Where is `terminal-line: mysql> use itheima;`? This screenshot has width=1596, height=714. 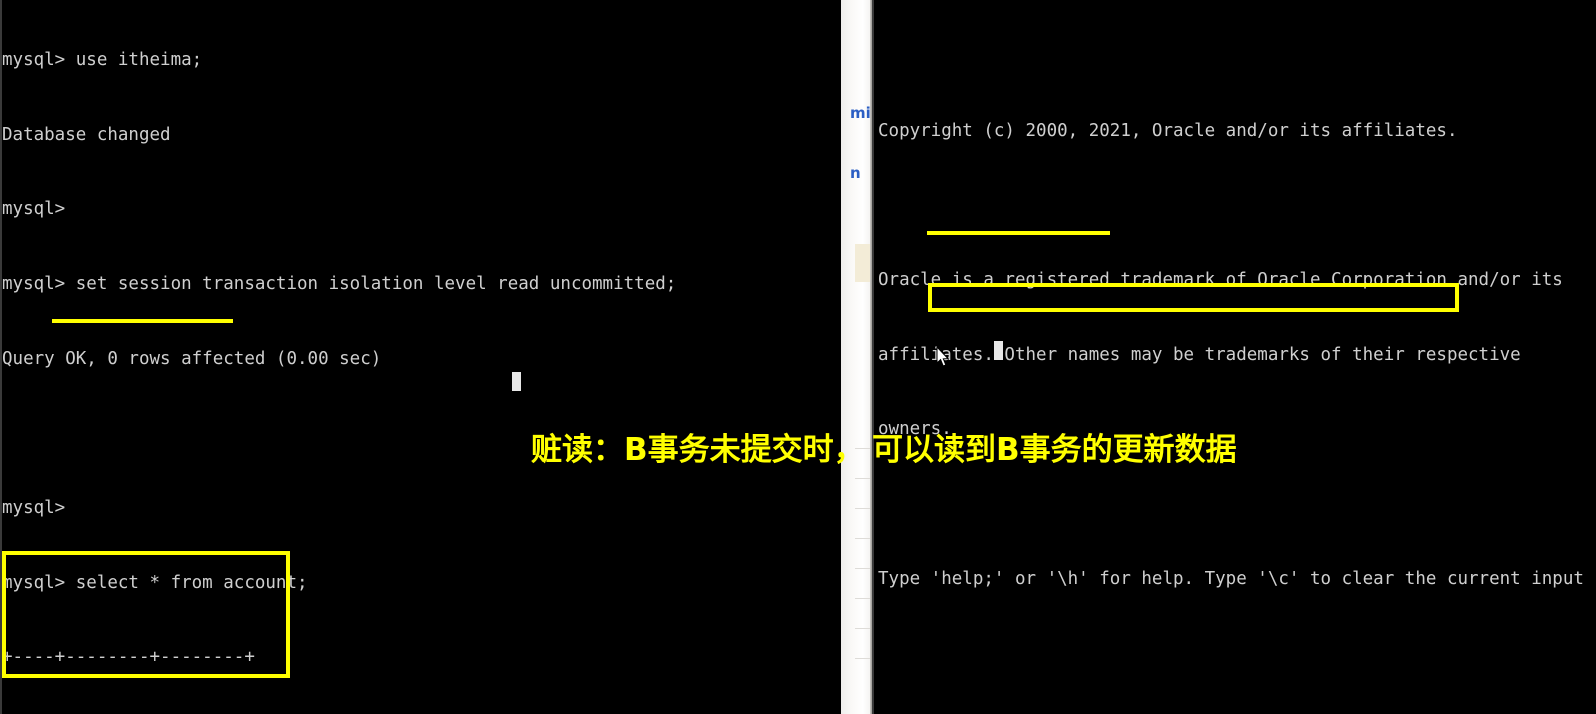 terminal-line: mysql> use itheima; is located at coordinates (102, 59).